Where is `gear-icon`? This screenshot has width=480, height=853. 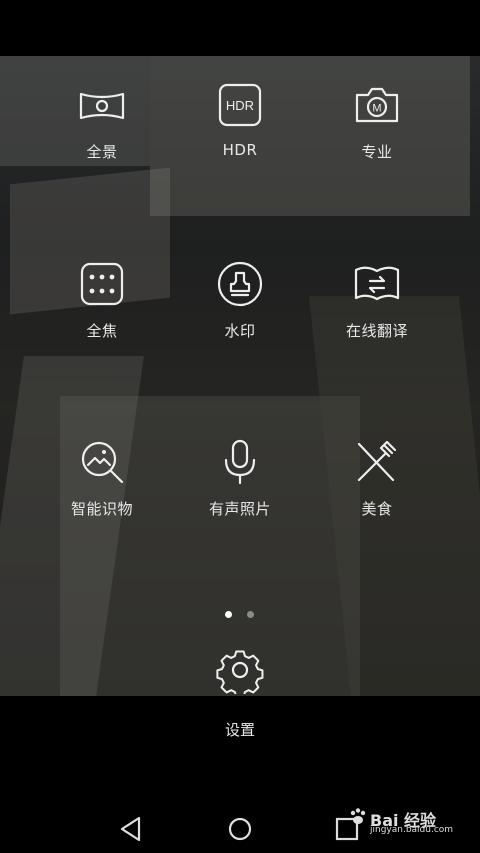
gear-icon is located at coordinates (240, 672).